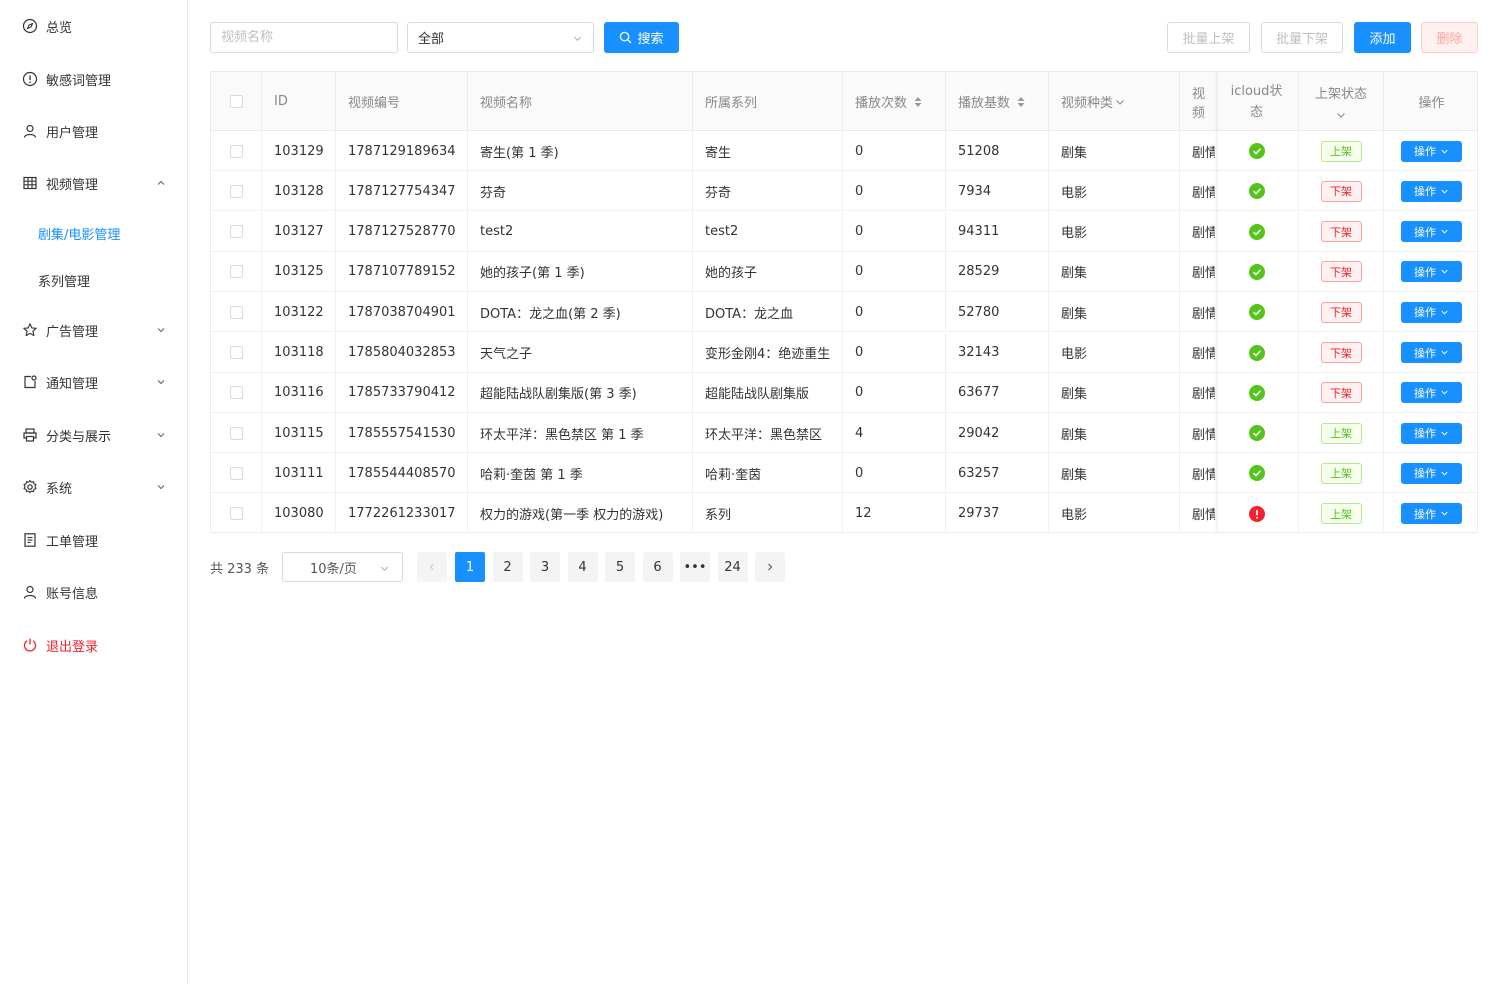  What do you see at coordinates (79, 81) in the screenshot?
I see `sidebar-item-label: 敏感词管理` at bounding box center [79, 81].